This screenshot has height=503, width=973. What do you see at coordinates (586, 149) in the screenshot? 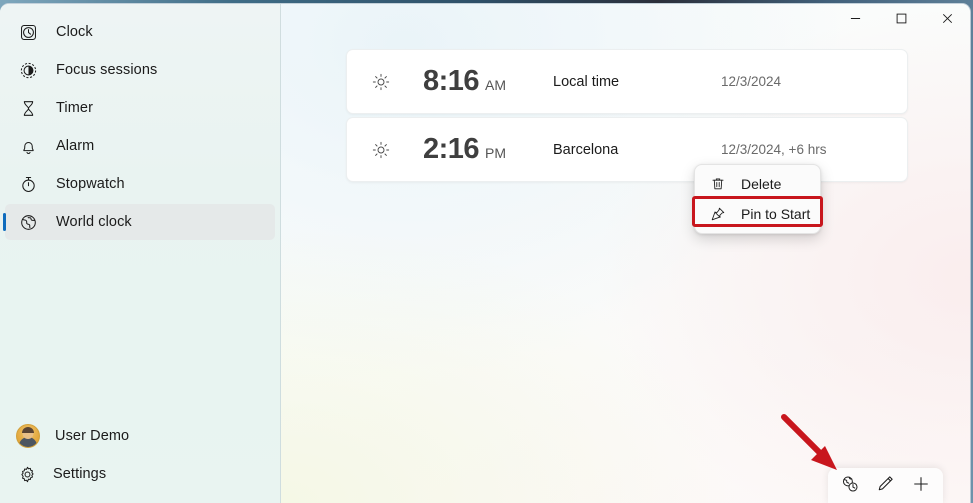
I see `clock-place-label: Barcelona` at bounding box center [586, 149].